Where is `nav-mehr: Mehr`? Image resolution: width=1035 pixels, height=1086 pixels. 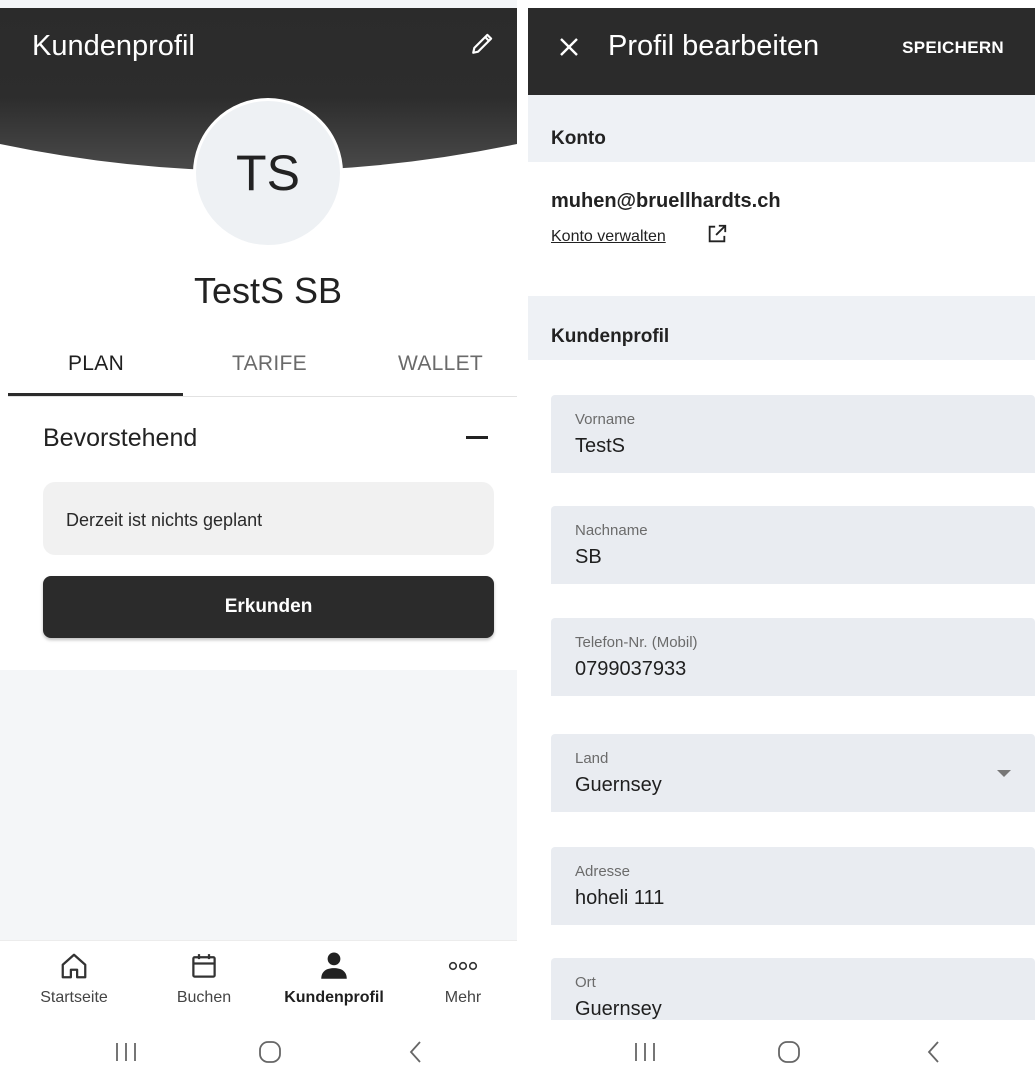
nav-mehr: Mehr is located at coordinates (460, 981).